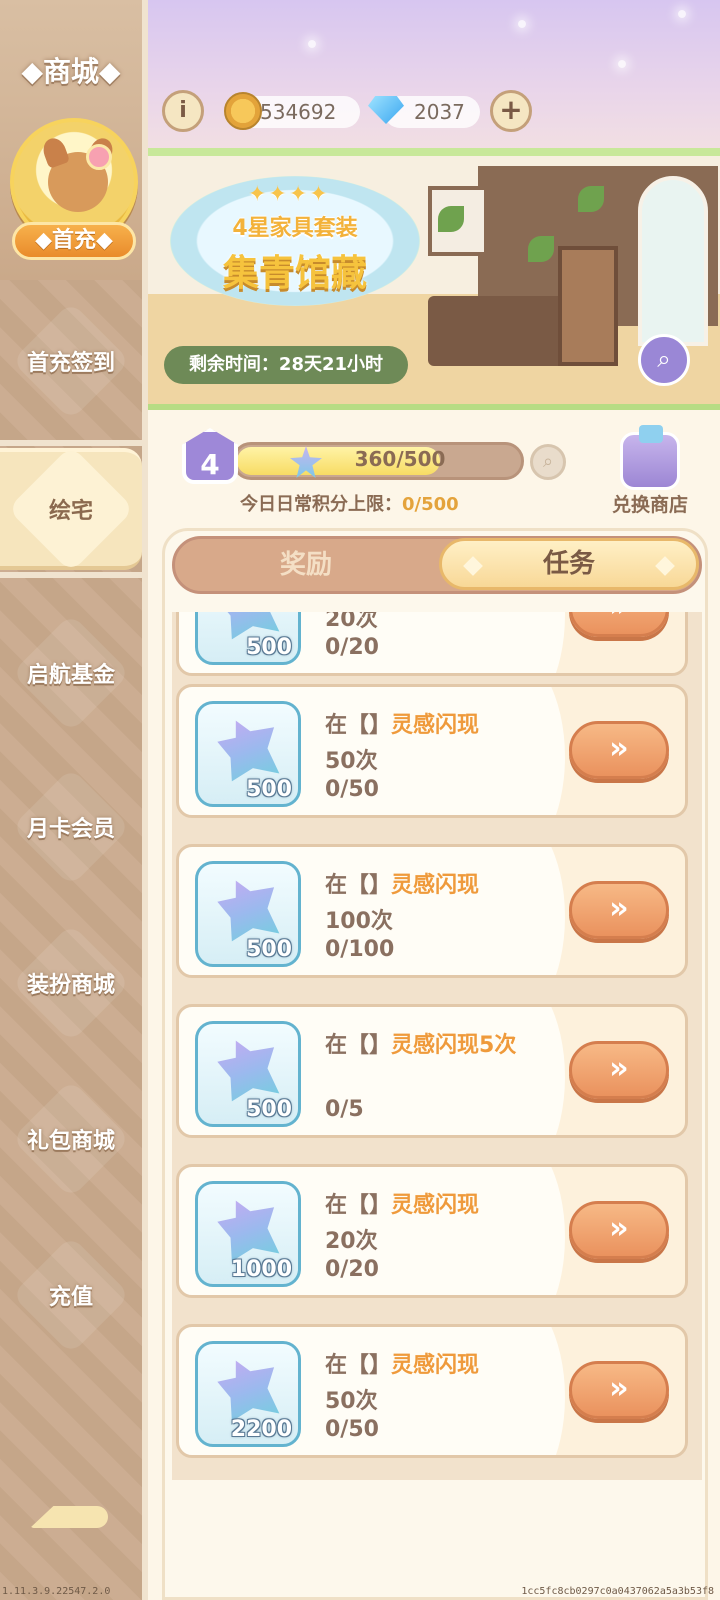 The image size is (720, 1600). What do you see at coordinates (248, 1234) in the screenshot?
I see `reward-box: 1000` at bounding box center [248, 1234].